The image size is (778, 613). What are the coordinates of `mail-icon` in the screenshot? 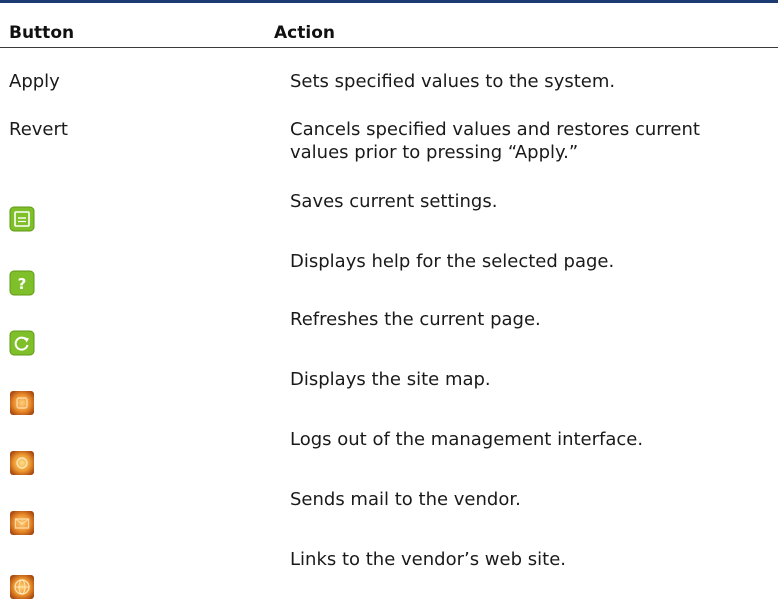 It's located at (22, 523).